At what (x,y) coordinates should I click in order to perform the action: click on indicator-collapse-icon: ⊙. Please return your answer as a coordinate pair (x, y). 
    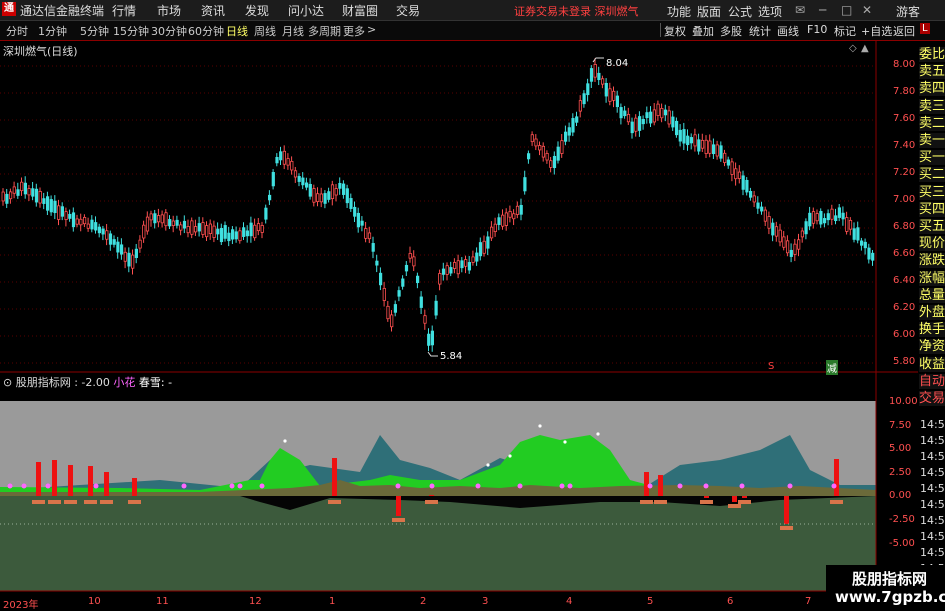
    Looking at the image, I should click on (7, 382).